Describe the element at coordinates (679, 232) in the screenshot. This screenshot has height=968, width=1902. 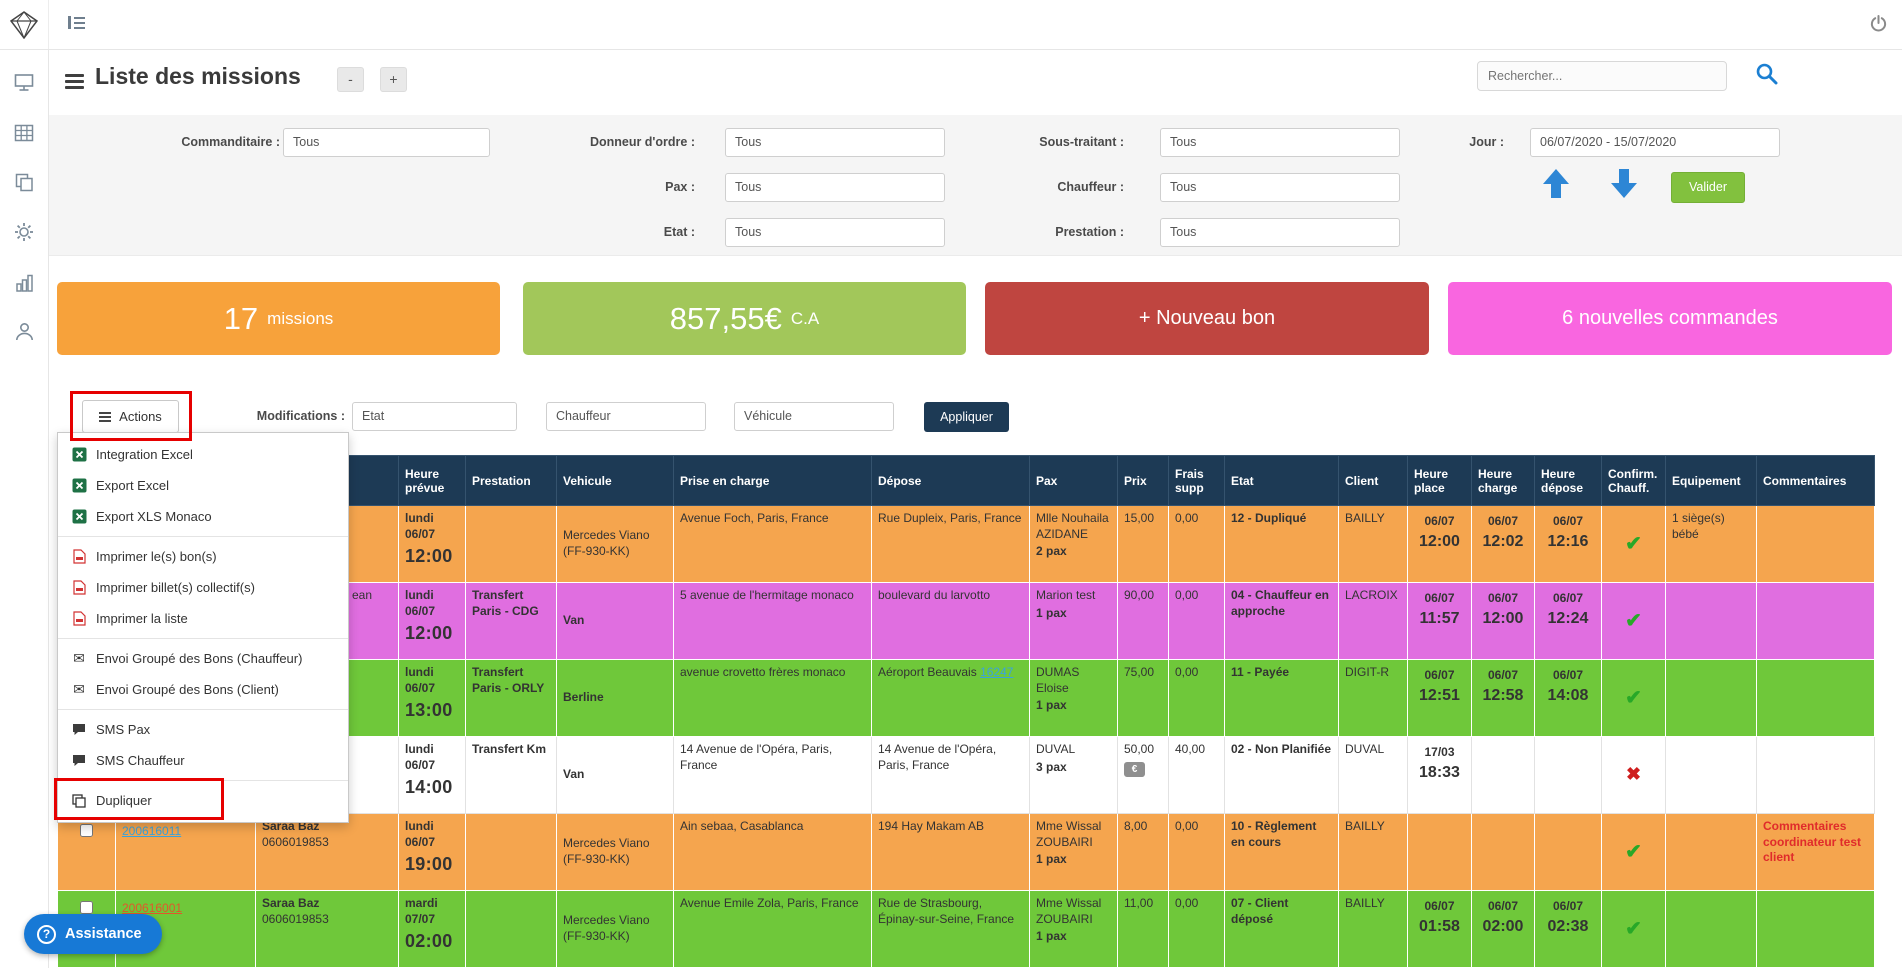
I see `etat-label: Etat :` at that location.